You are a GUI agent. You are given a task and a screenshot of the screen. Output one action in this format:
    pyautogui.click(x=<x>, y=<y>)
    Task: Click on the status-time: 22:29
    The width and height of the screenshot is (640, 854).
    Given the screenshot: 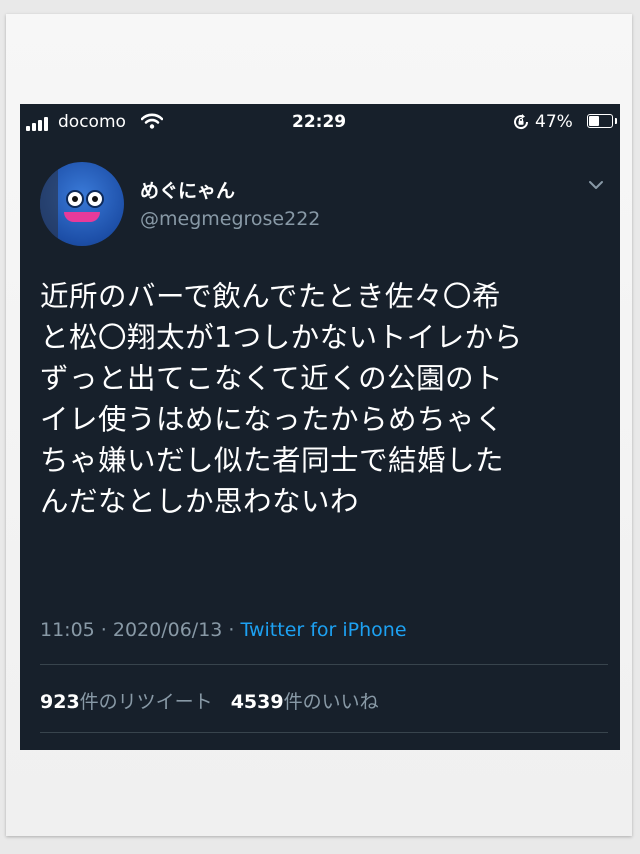 What is the action you would take?
    pyautogui.click(x=319, y=122)
    